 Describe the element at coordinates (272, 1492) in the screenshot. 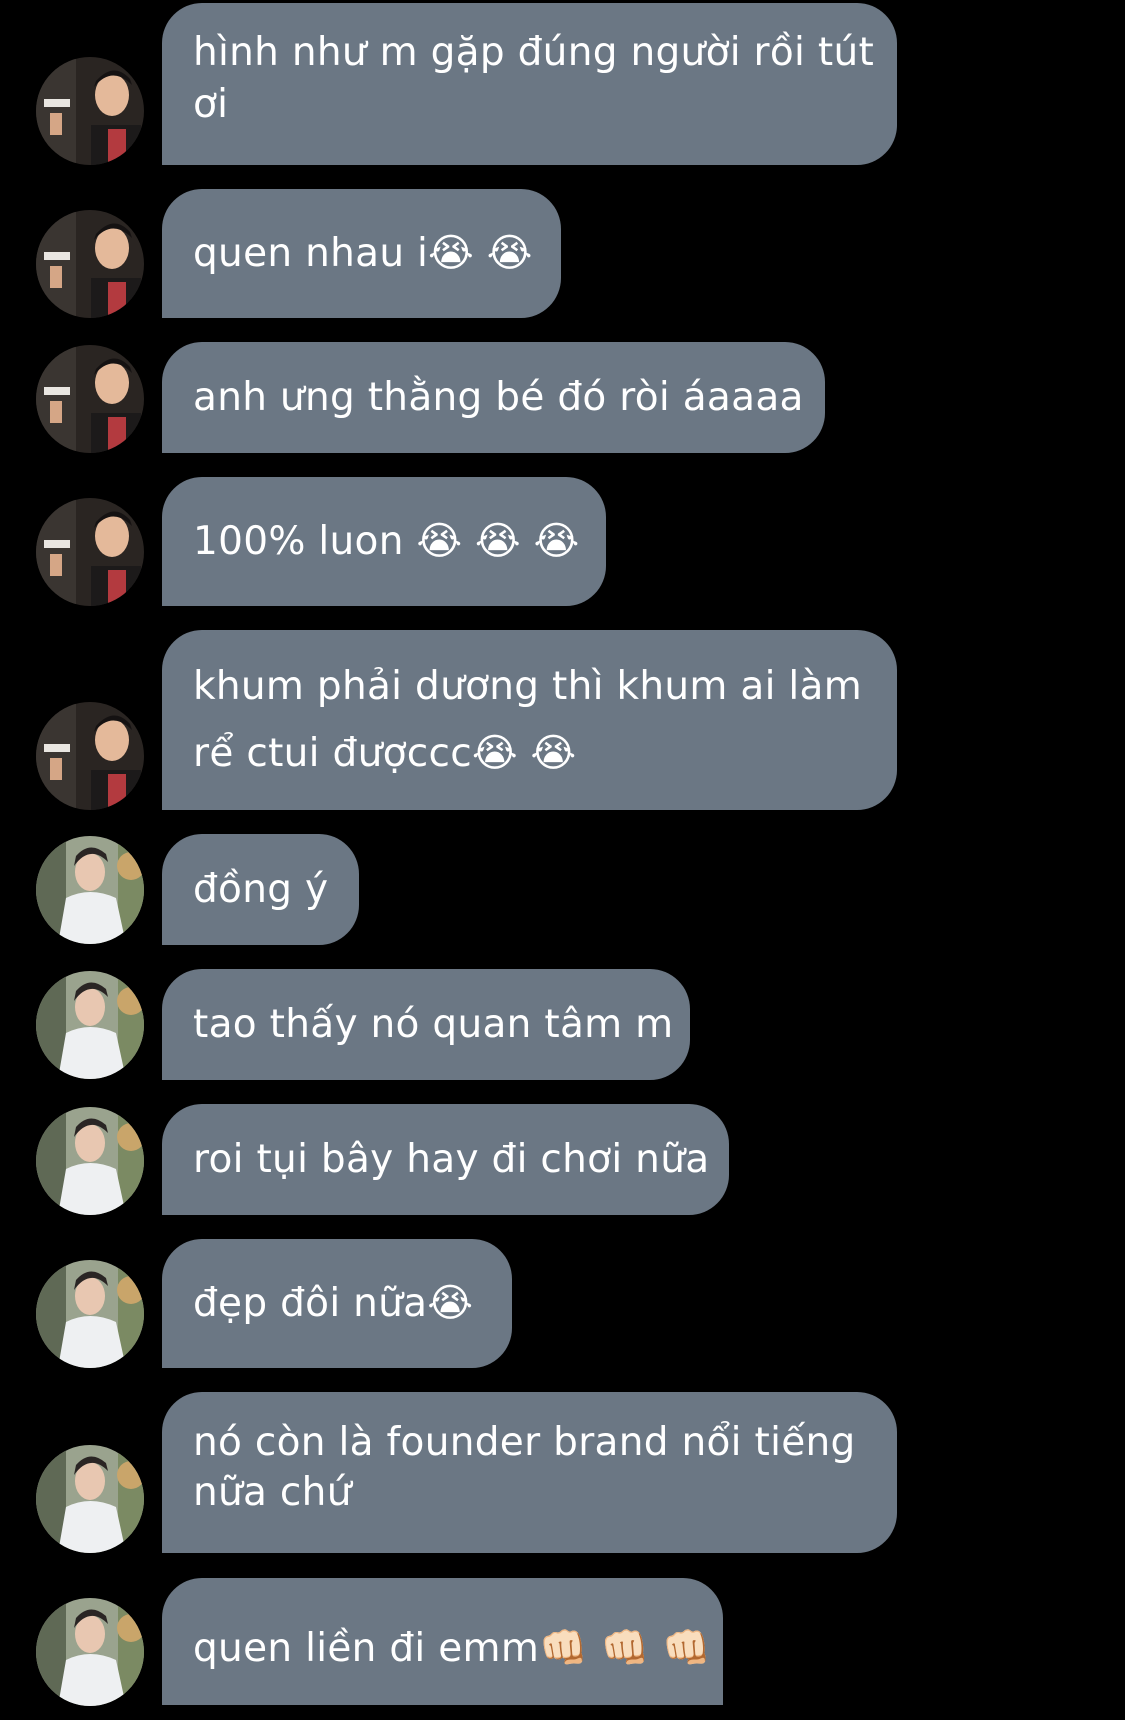

I see `message-text: nữa chứ` at that location.